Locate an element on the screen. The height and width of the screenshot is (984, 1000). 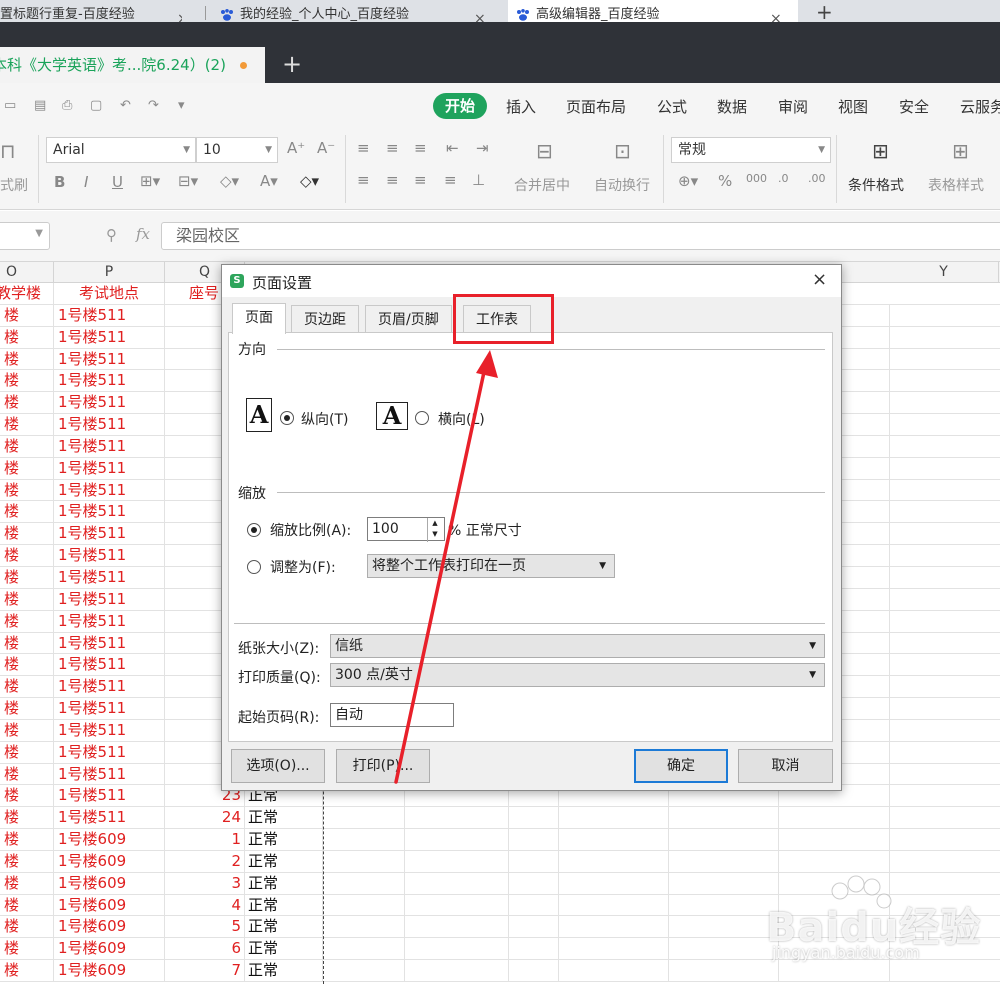
menu-start: 开始 is located at coordinates (460, 106).